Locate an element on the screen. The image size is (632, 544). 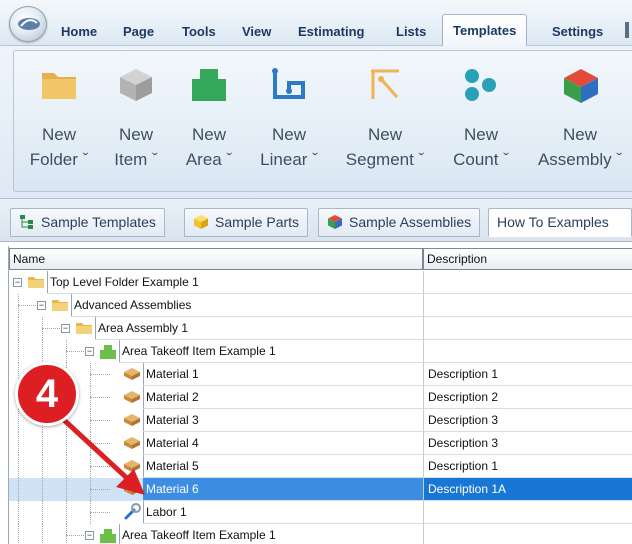
menu-tab-settings: Settings is located at coordinates (577, 31).